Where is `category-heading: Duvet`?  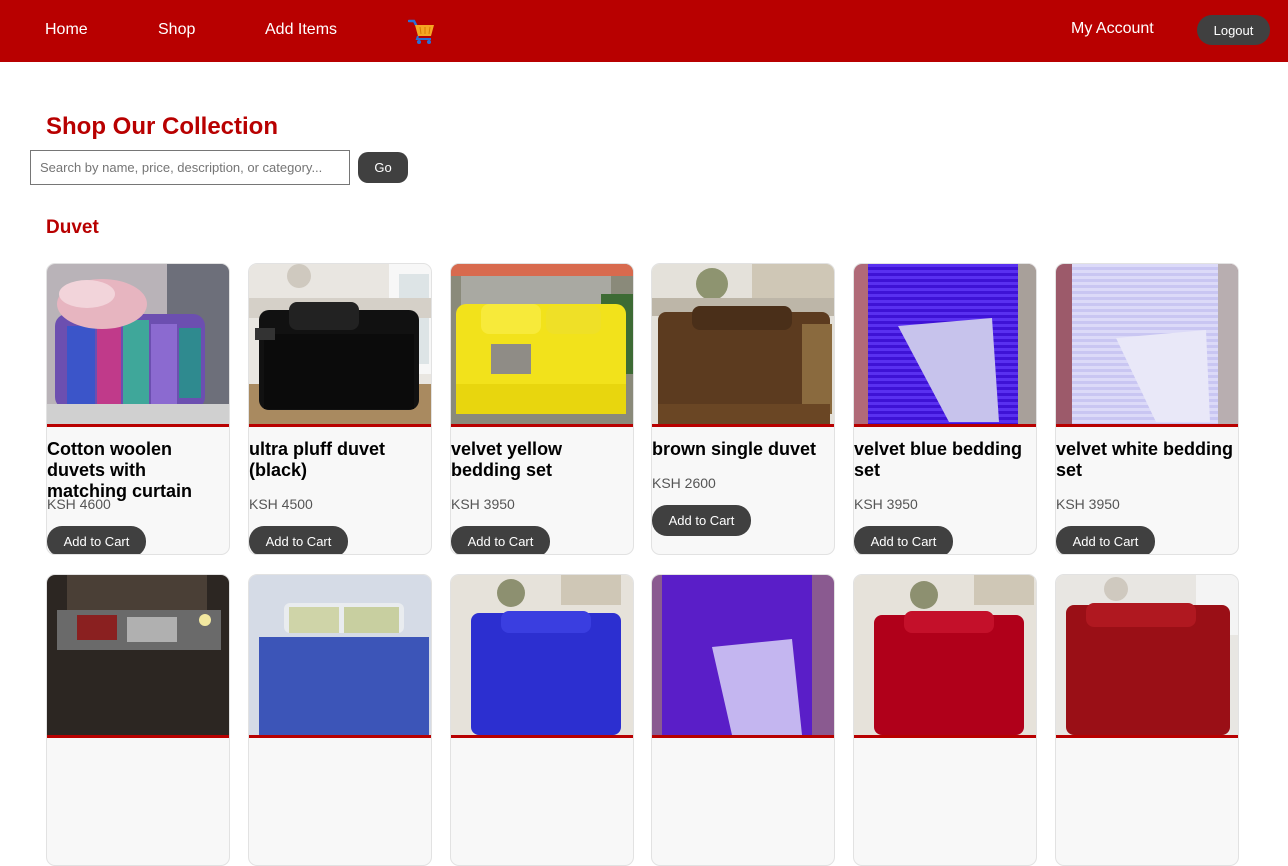
category-heading: Duvet is located at coordinates (72, 227).